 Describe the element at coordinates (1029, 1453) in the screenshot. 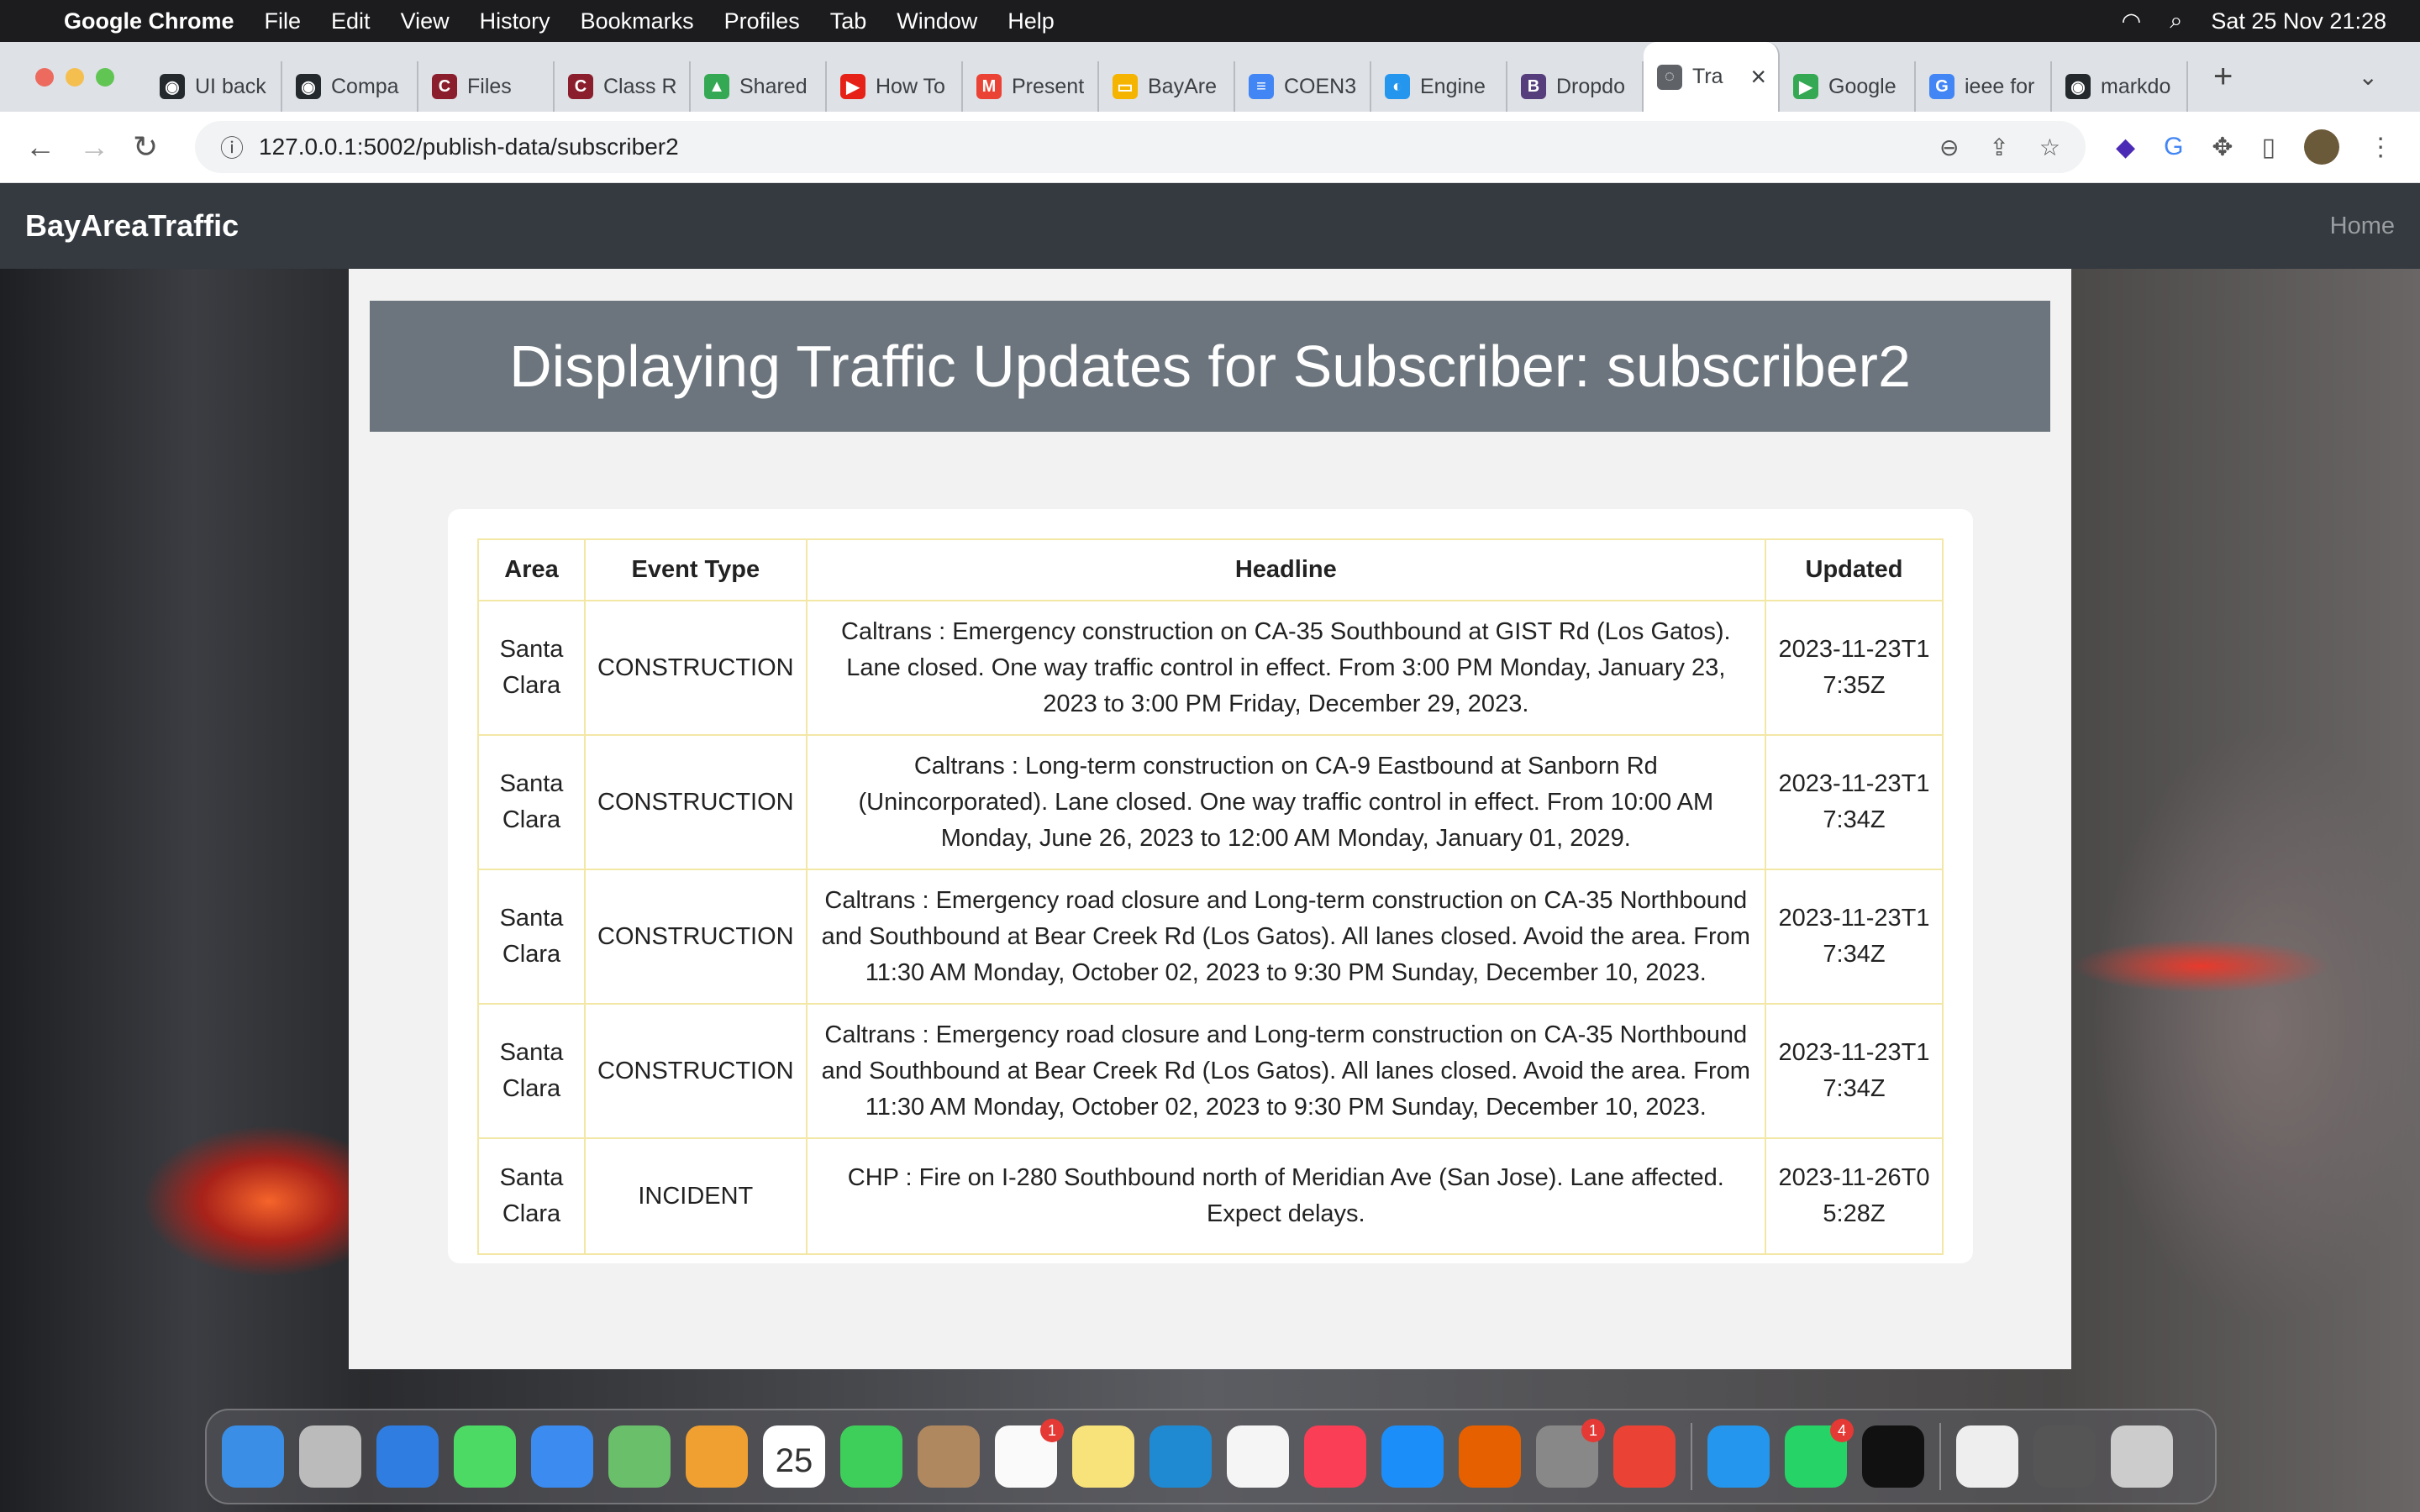

I see `dock-reminders-icon: 1` at that location.